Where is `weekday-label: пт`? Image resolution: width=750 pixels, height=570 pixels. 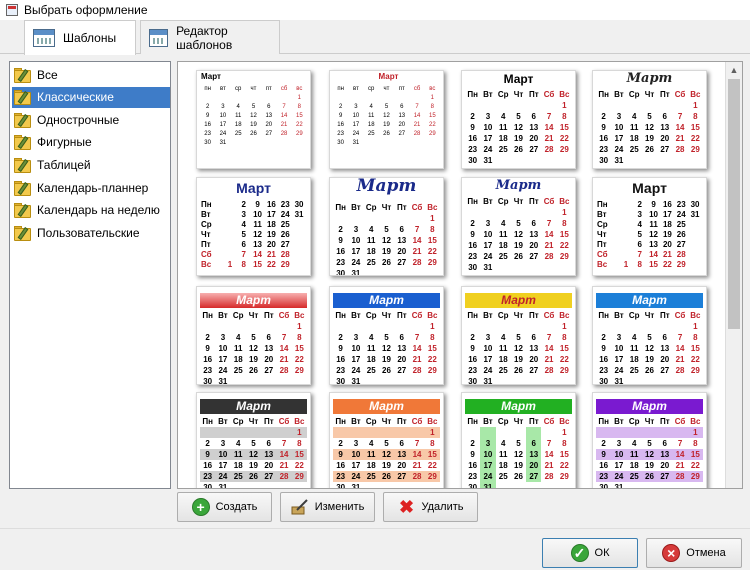
weekday-label: пт is located at coordinates (401, 89).